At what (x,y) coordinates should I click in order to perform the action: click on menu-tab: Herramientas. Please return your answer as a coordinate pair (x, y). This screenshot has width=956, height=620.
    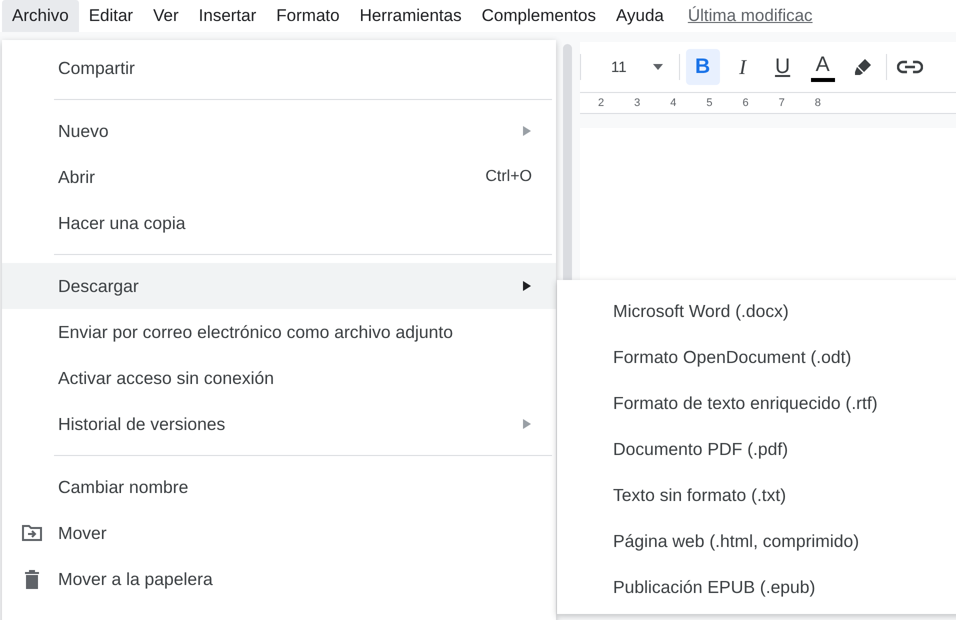
    Looking at the image, I should click on (411, 16).